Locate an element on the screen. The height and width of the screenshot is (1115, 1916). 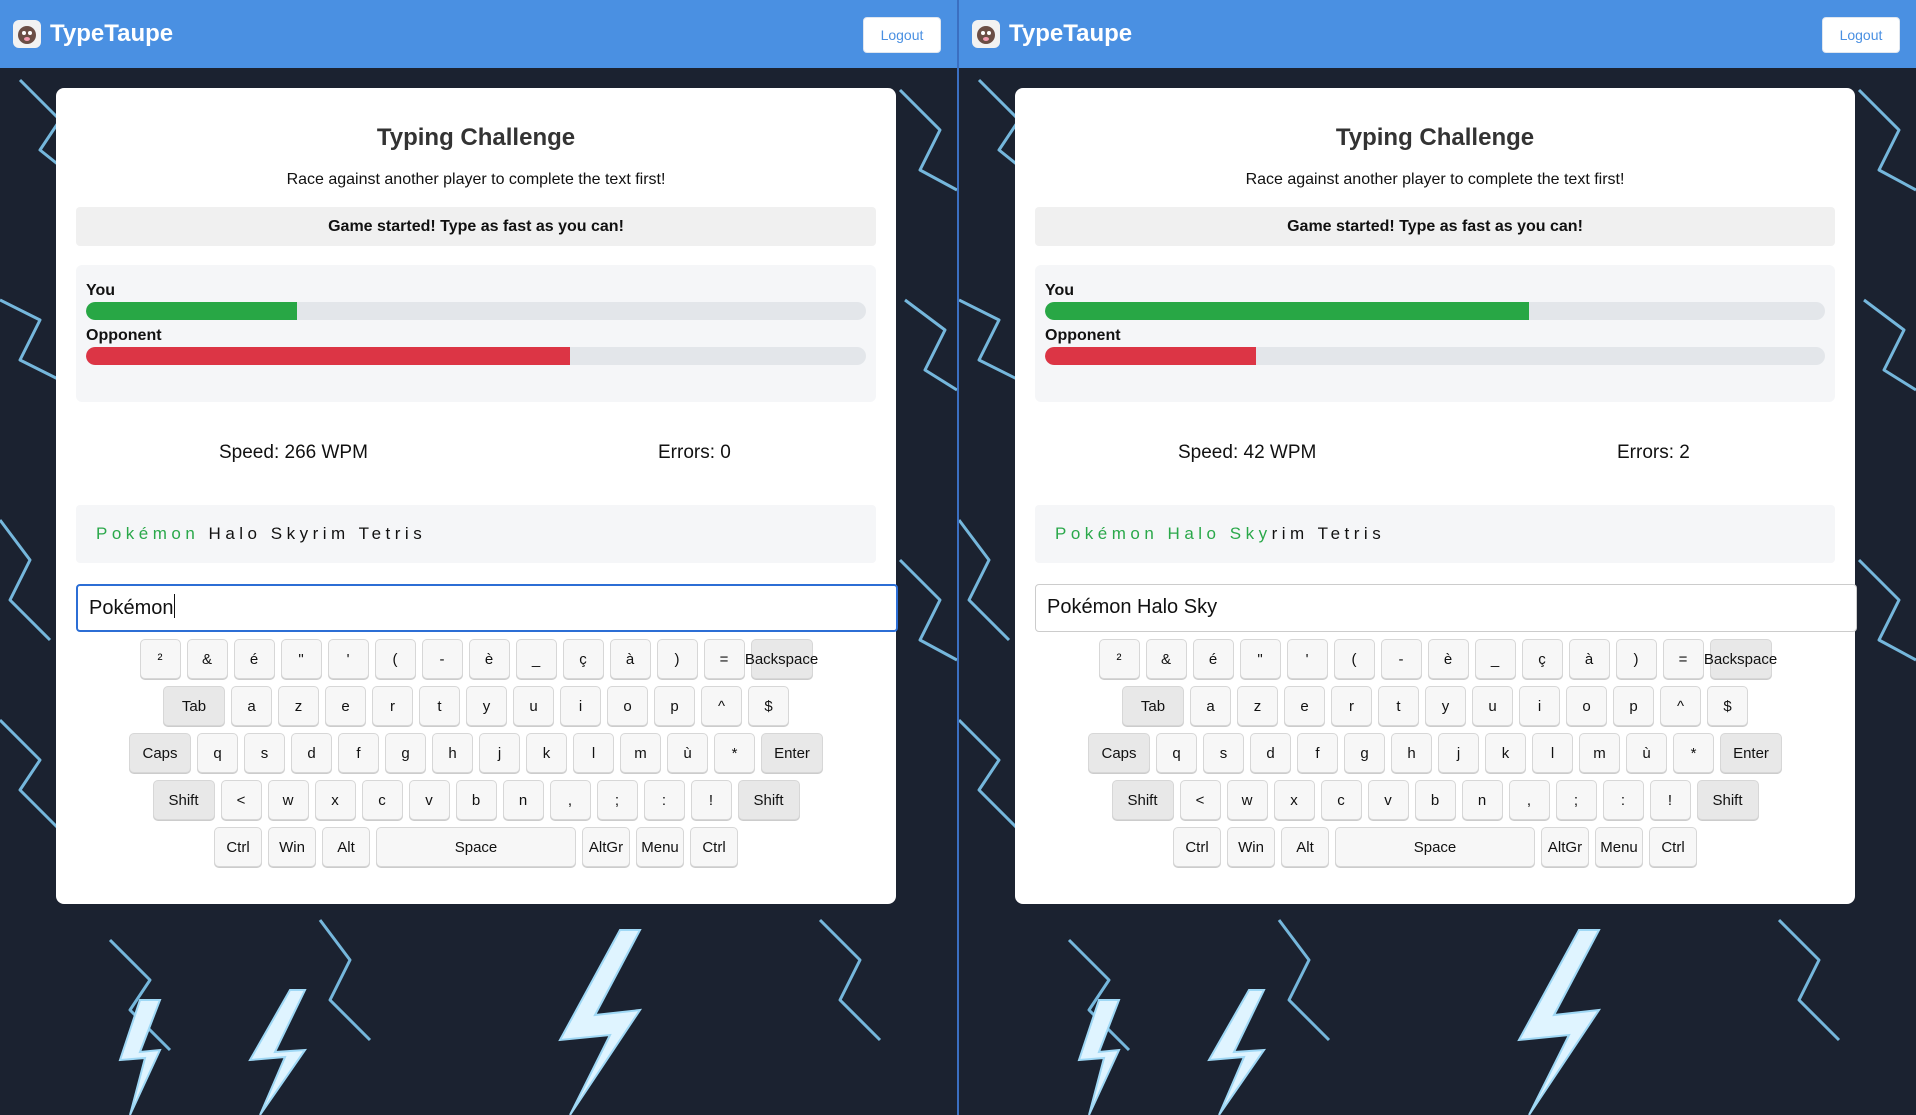
key-char-101: e is located at coordinates (345, 706).